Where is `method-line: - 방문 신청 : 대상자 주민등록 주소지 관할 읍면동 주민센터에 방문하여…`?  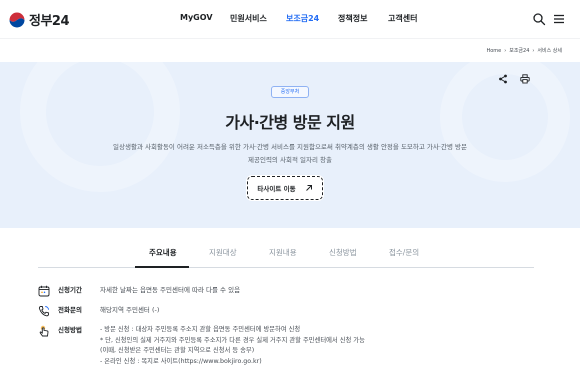
method-line: - 방문 신청 : 대상자 주민등록 주소지 관할 읍면동 주민센터에 방문하여… is located at coordinates (200, 329).